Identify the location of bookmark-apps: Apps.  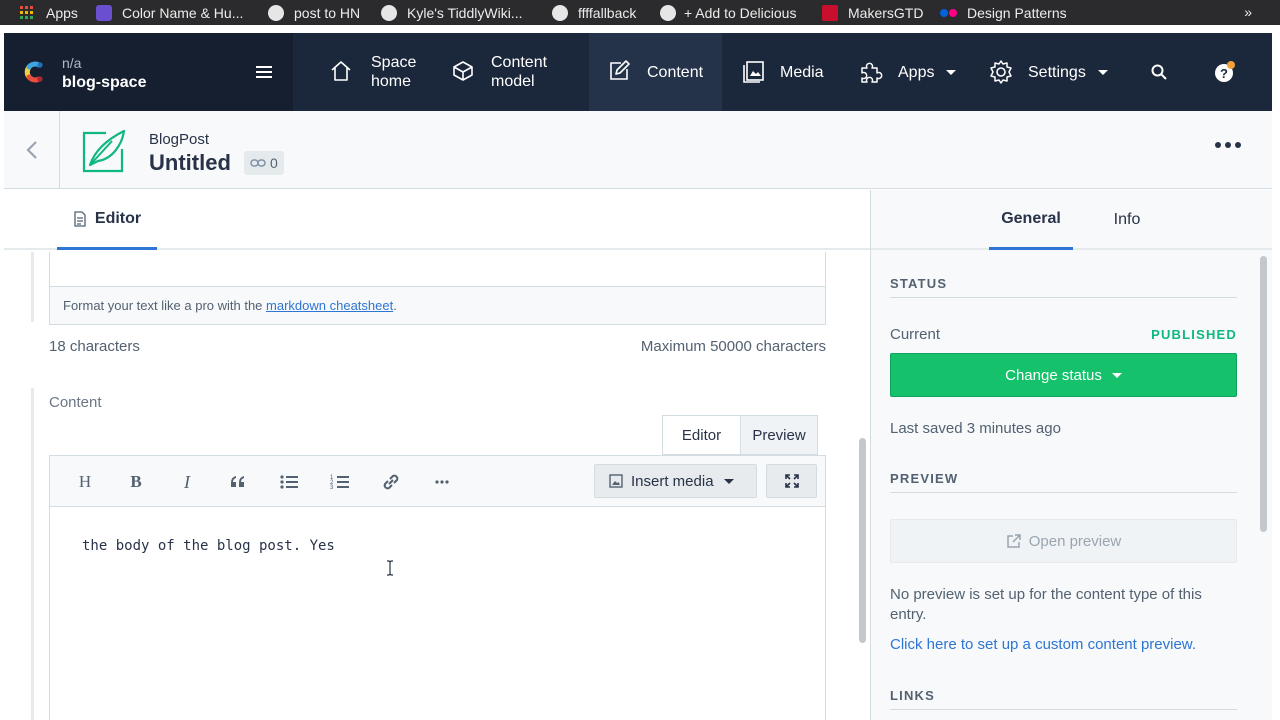
(48, 12).